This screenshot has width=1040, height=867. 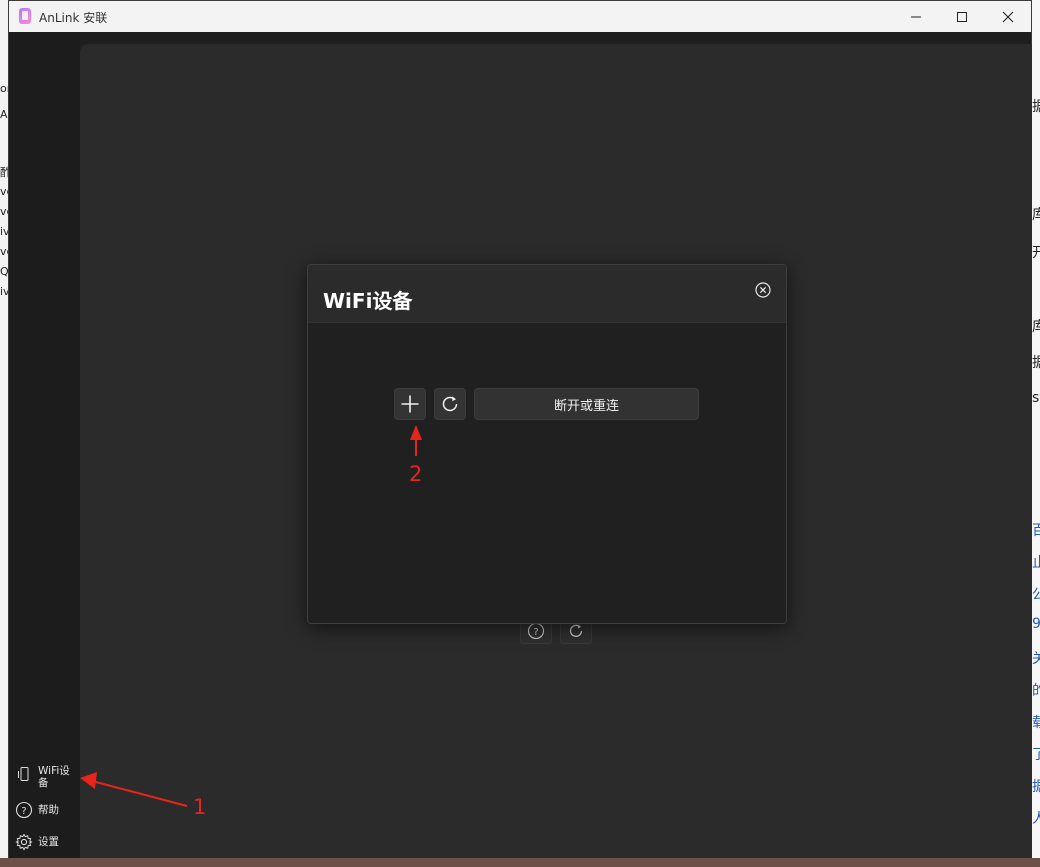 I want to click on desktop-text-fragment: 百, so click(x=1036, y=531).